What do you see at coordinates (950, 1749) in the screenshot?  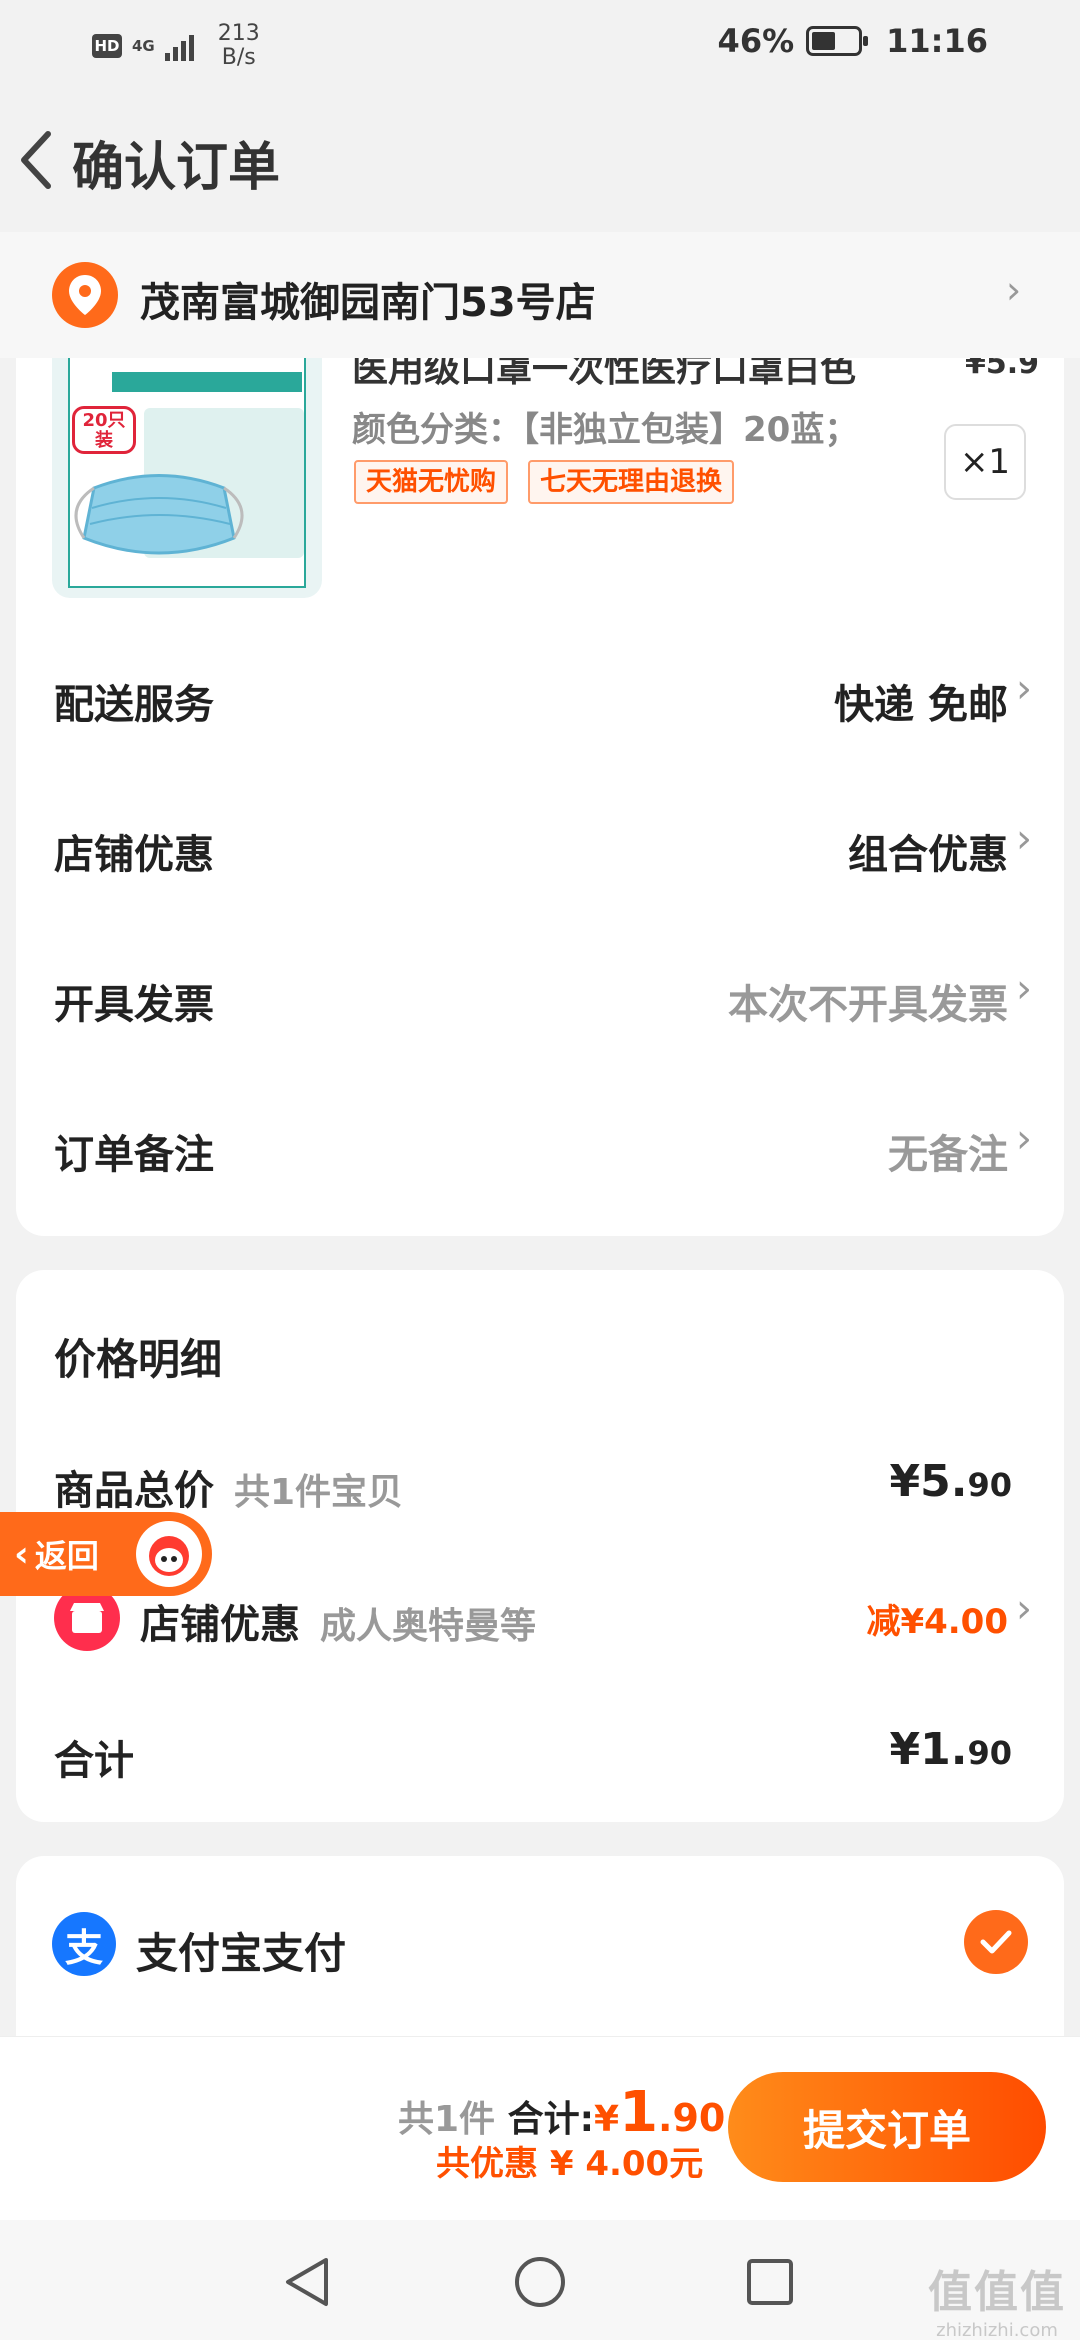 I see `total-value: ¥1.90` at bounding box center [950, 1749].